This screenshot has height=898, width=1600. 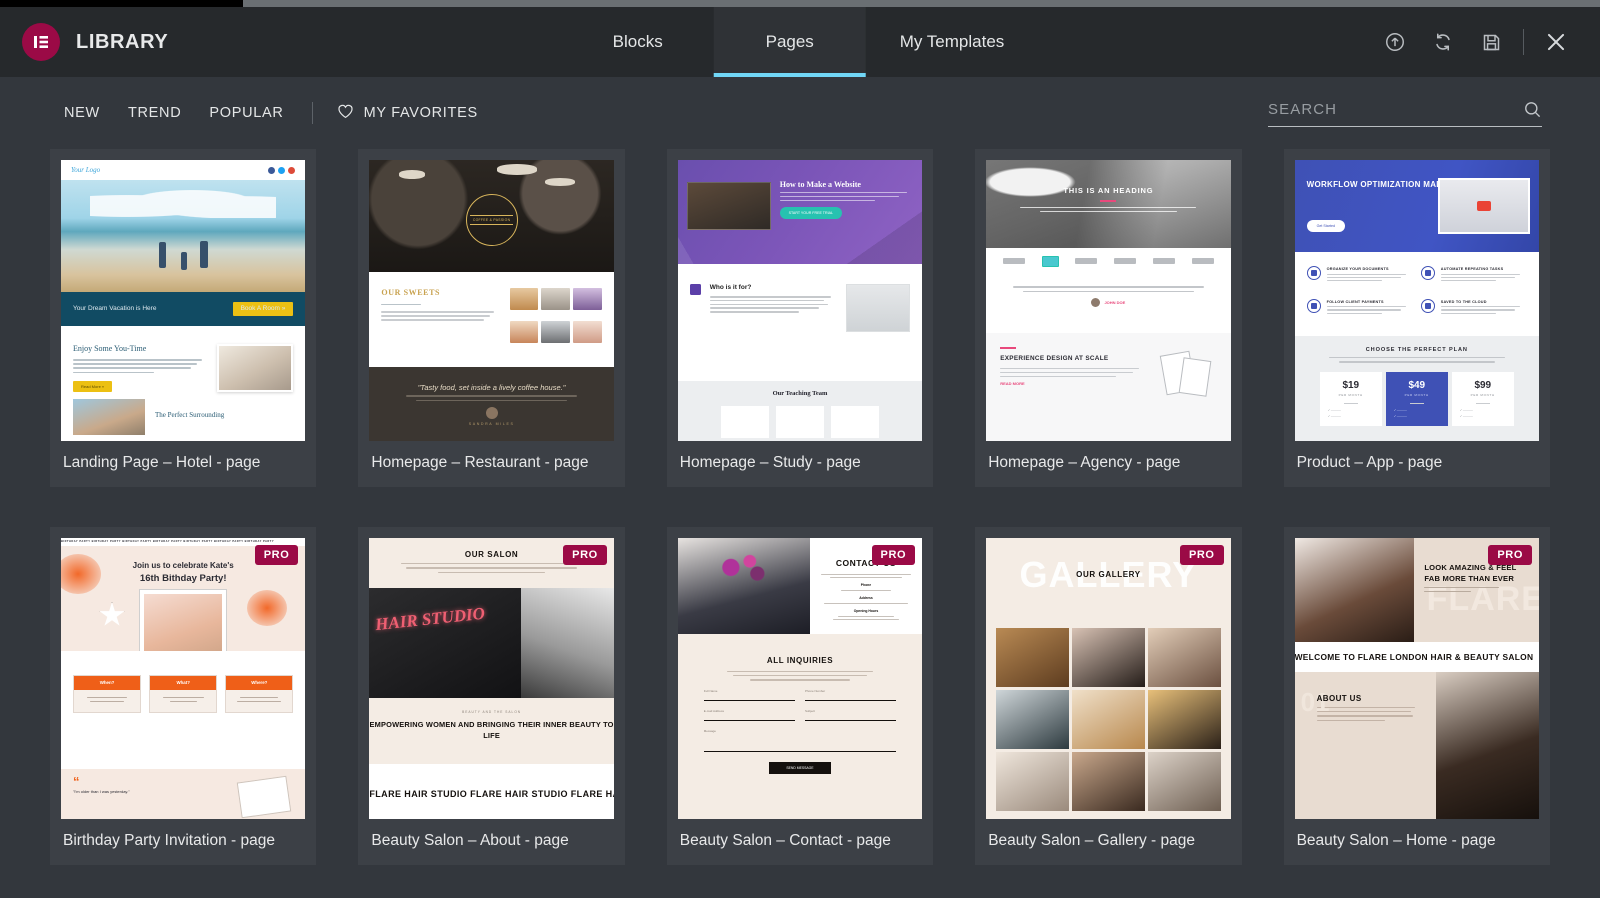 What do you see at coordinates (866, 585) in the screenshot?
I see `contact-label: Phone` at bounding box center [866, 585].